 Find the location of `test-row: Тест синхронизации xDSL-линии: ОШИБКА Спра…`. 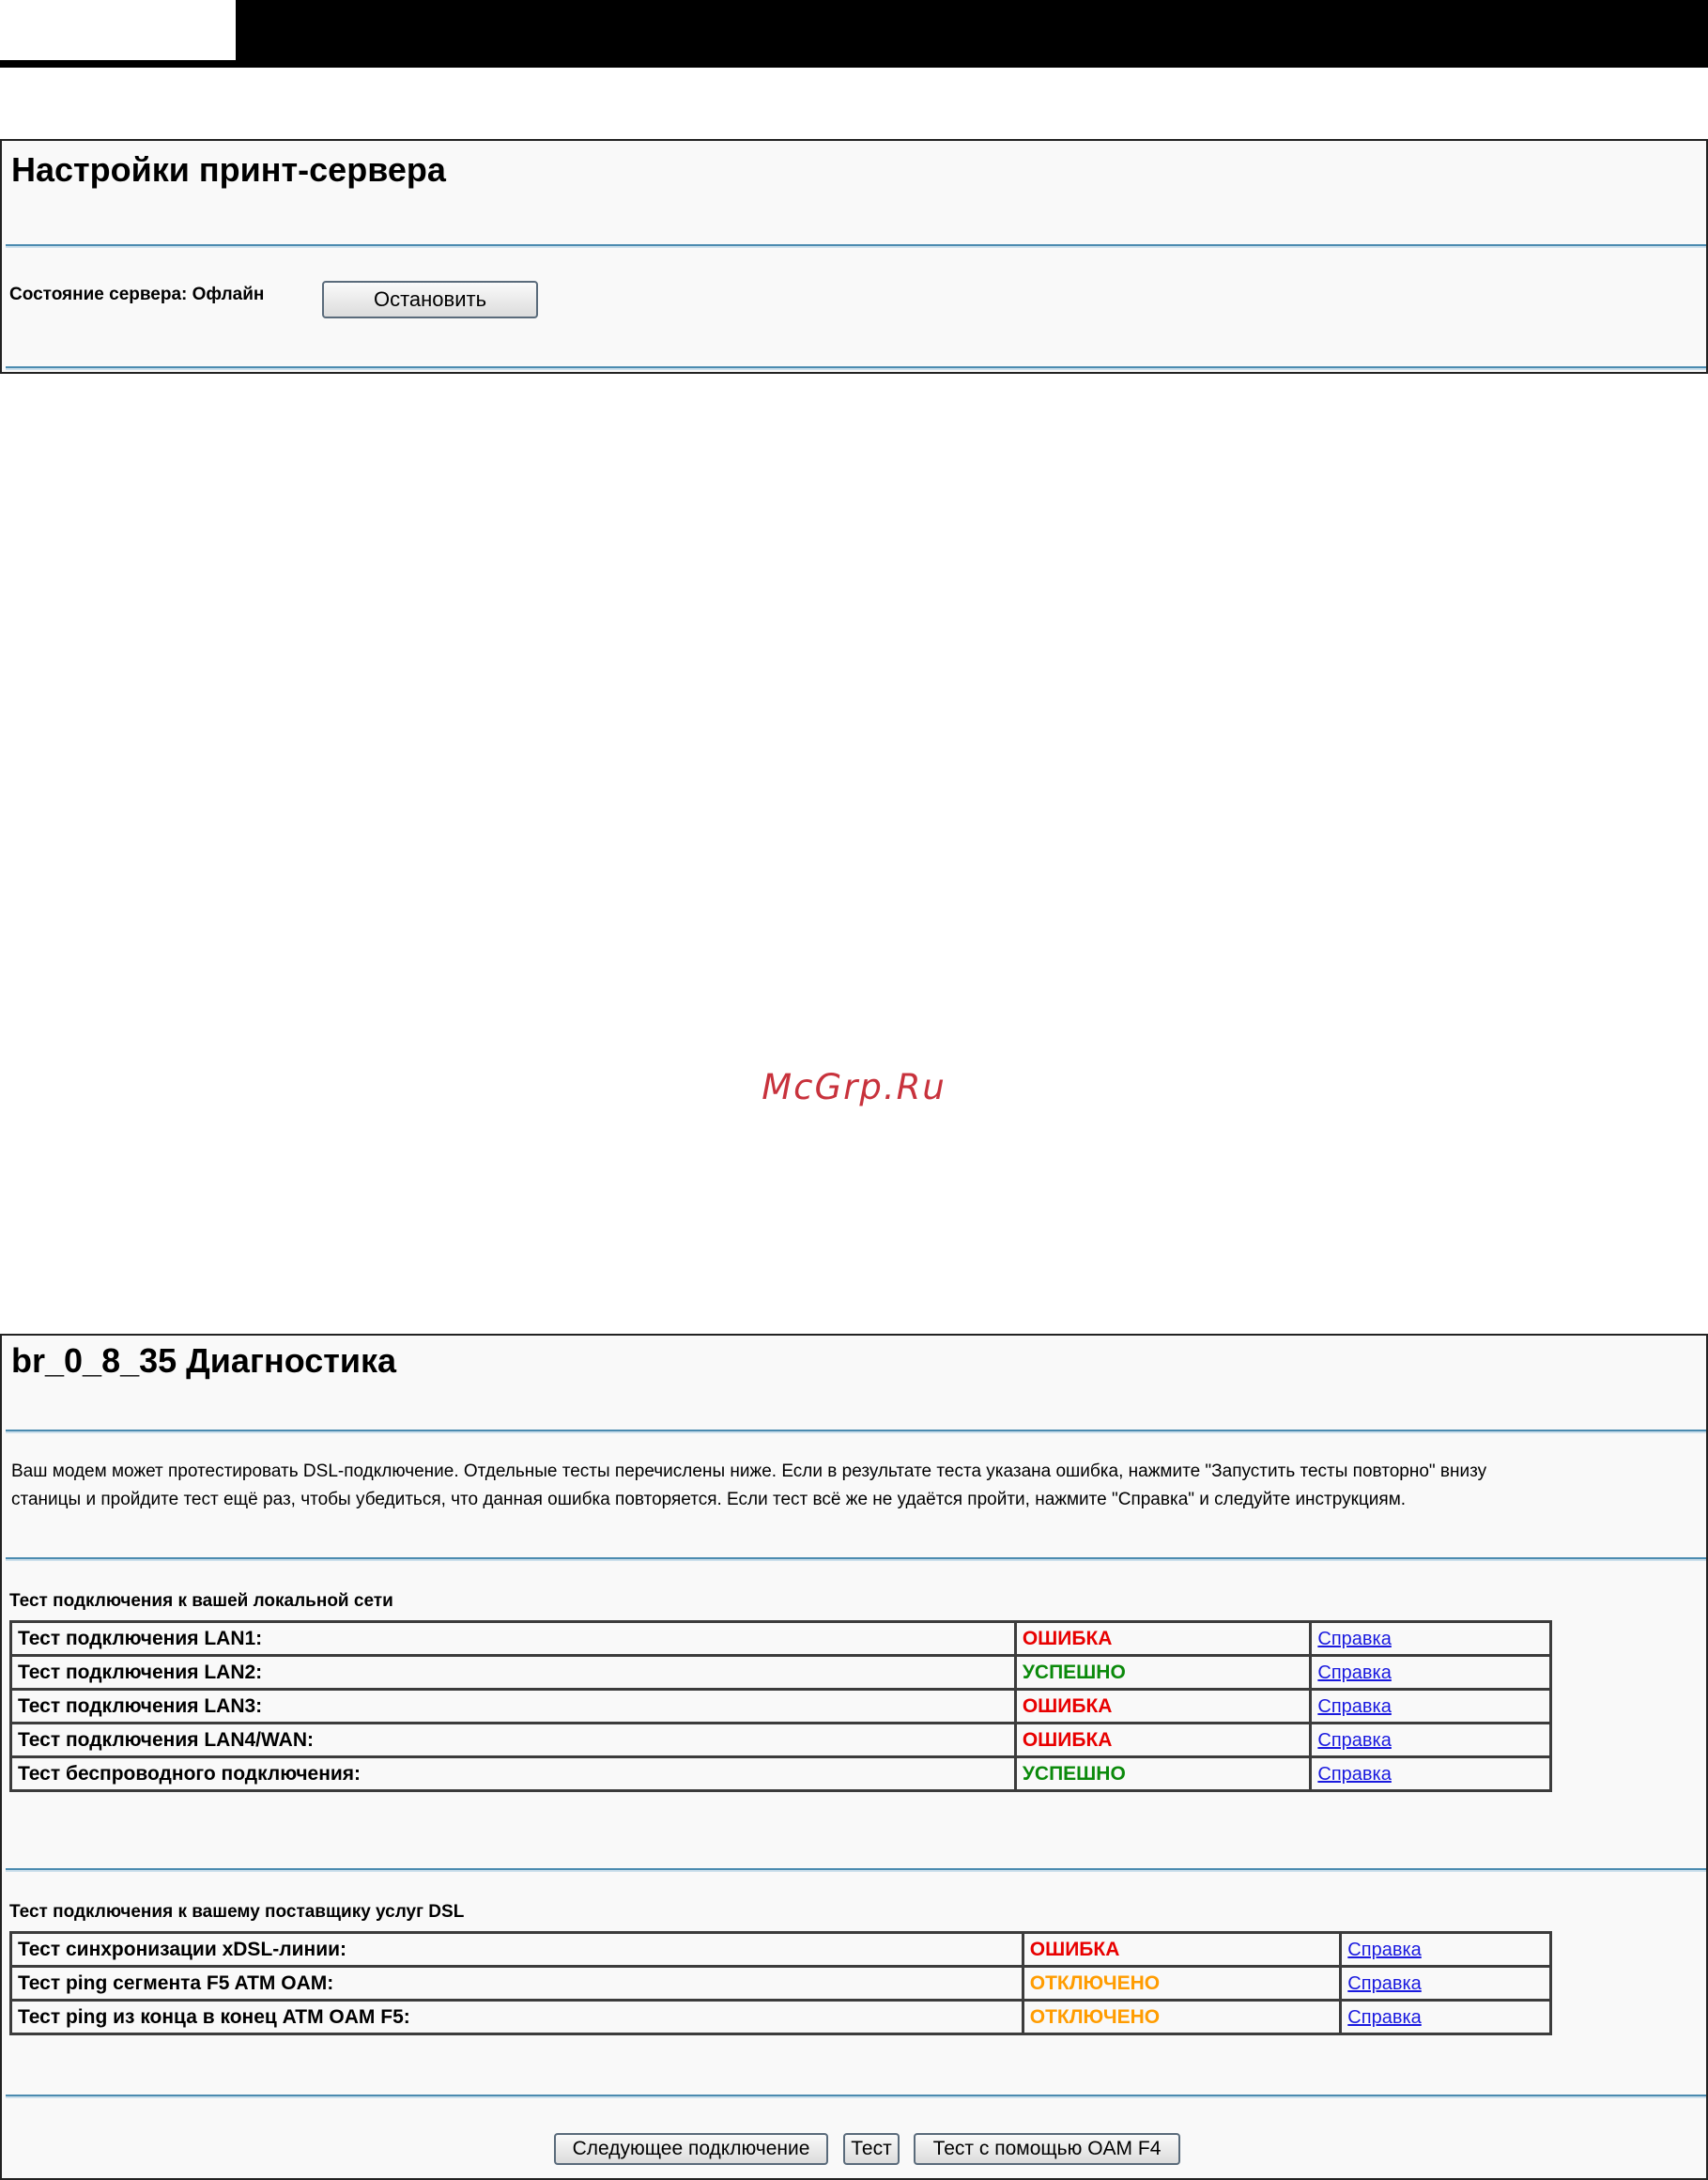

test-row: Тест синхронизации xDSL-линии: ОШИБКА Спра… is located at coordinates (780, 1949).